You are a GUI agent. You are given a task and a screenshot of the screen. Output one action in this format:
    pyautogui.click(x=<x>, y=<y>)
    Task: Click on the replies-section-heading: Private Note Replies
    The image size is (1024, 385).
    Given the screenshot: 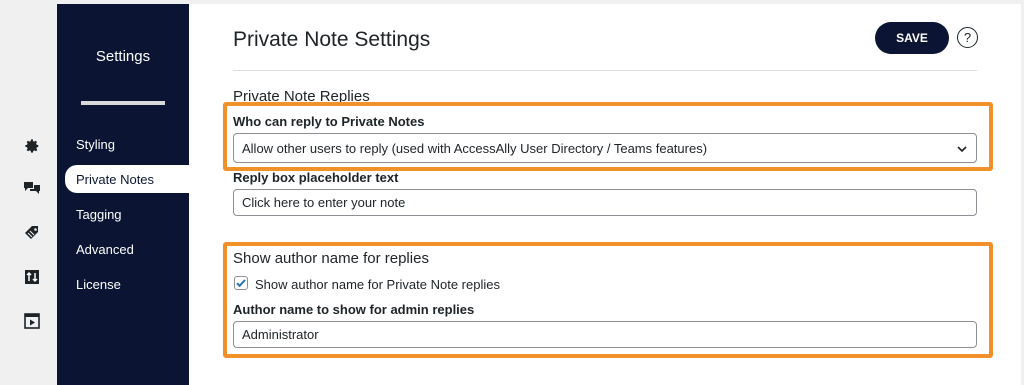 What is the action you would take?
    pyautogui.click(x=301, y=96)
    